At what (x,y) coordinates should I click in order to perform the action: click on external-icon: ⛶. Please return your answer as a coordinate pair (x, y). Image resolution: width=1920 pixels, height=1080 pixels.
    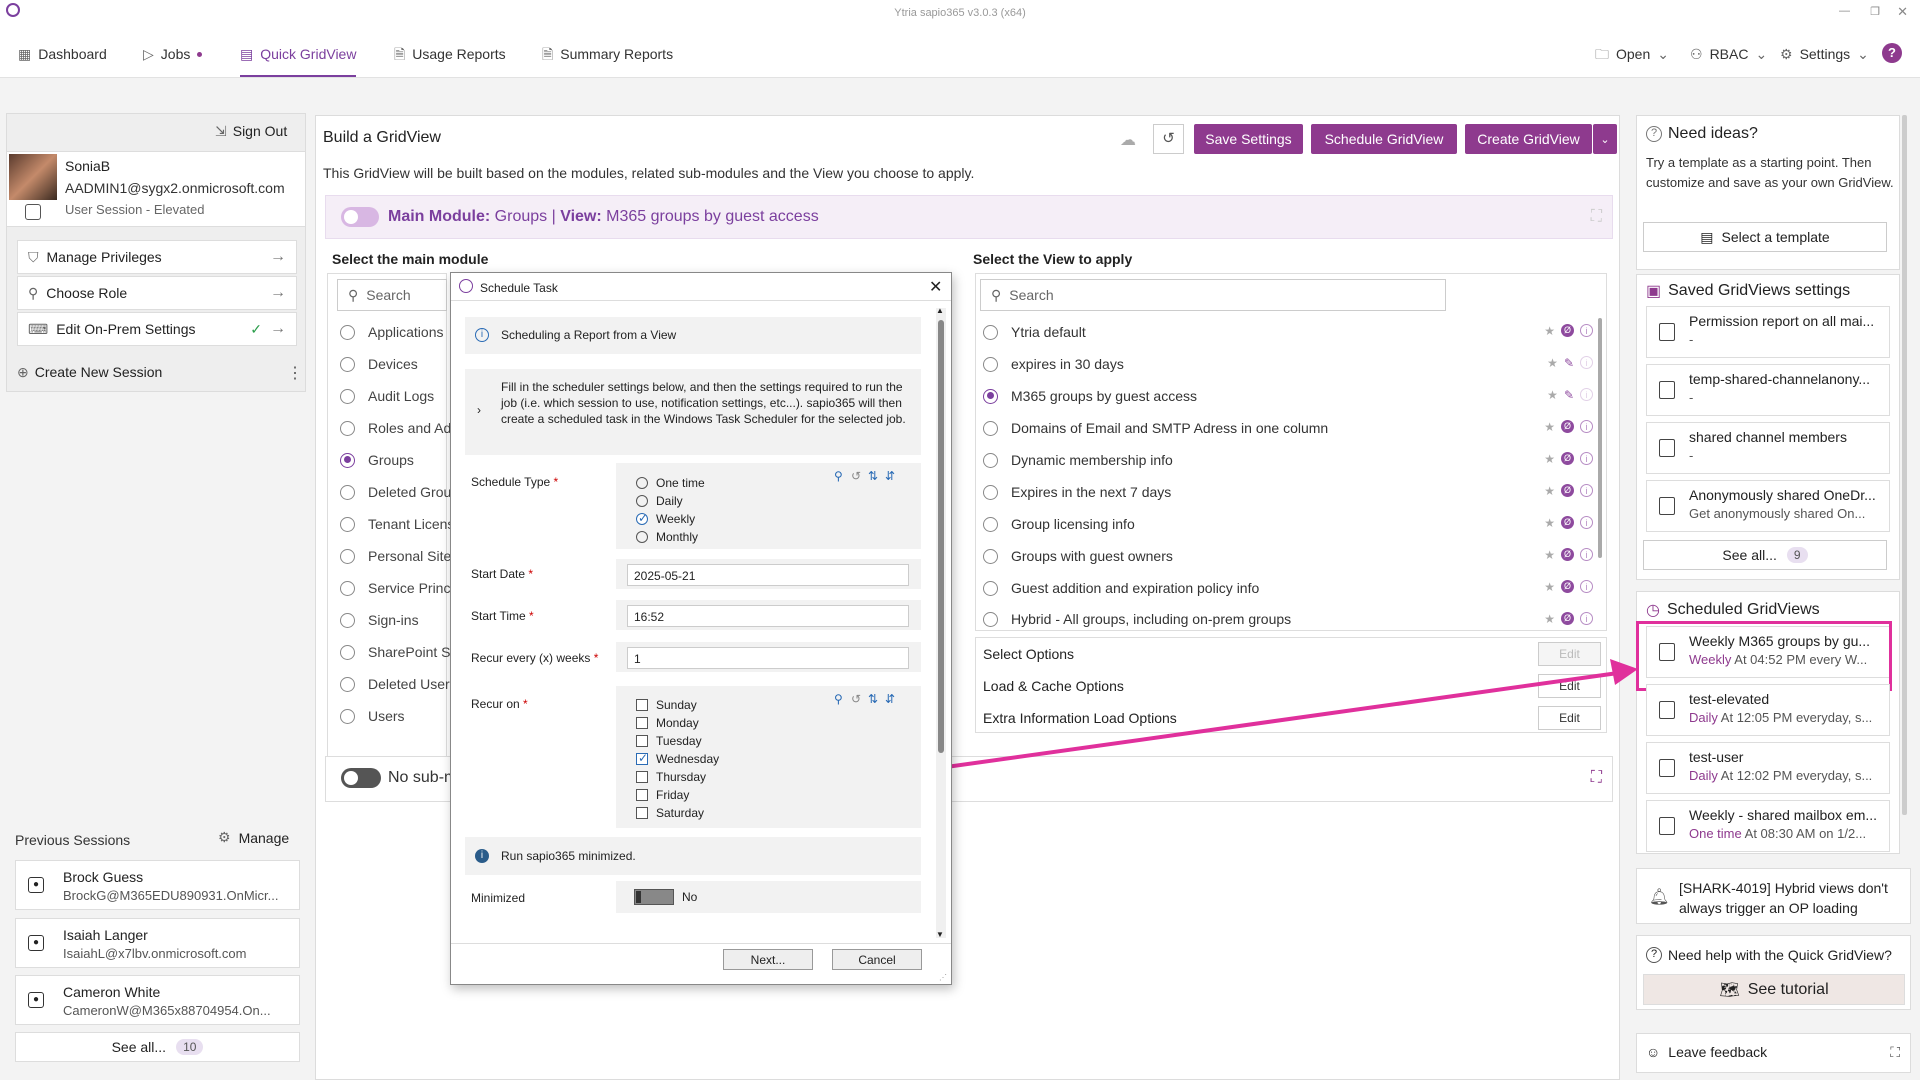
    Looking at the image, I should click on (1895, 1052).